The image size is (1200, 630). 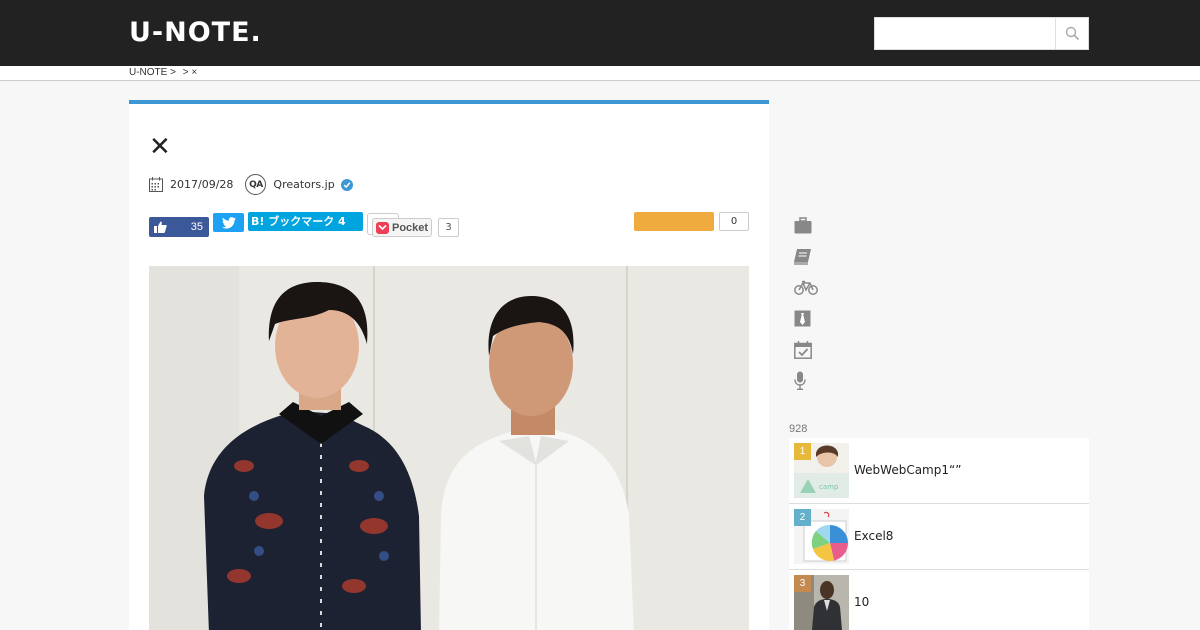 I want to click on ranking-title: Excel8, so click(x=873, y=536).